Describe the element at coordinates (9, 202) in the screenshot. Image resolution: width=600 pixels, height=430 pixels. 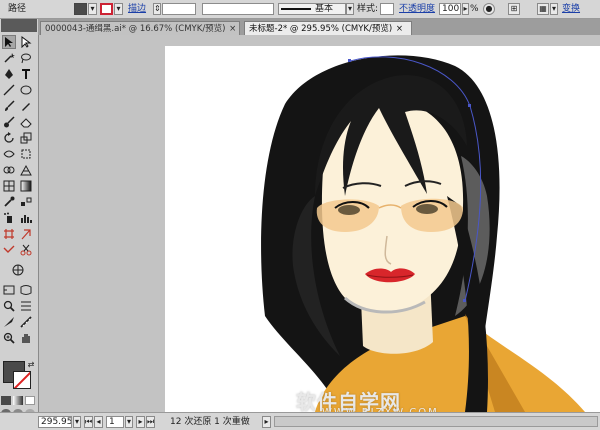
I see `eyedropper-tool-icon` at that location.